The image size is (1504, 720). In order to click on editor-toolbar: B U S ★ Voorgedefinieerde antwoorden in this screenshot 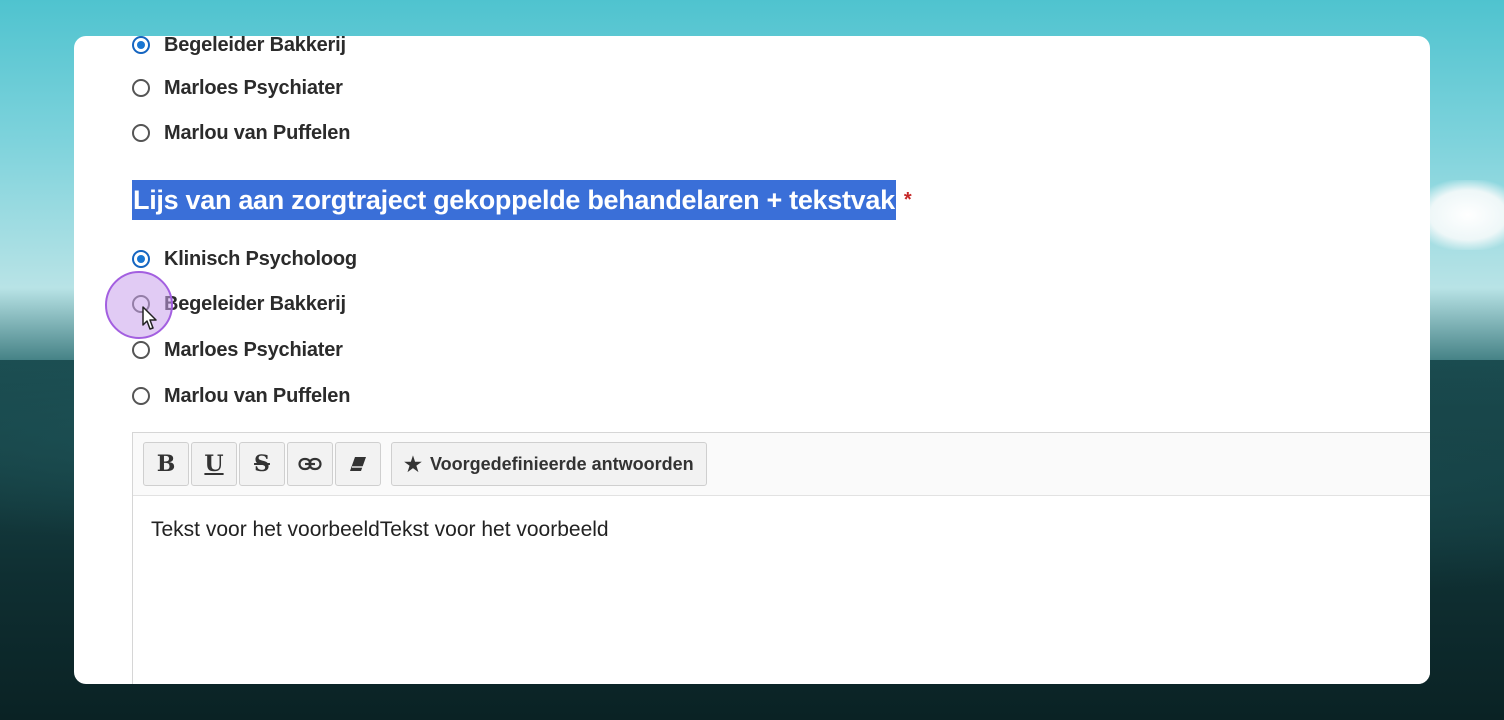, I will do `click(781, 464)`.